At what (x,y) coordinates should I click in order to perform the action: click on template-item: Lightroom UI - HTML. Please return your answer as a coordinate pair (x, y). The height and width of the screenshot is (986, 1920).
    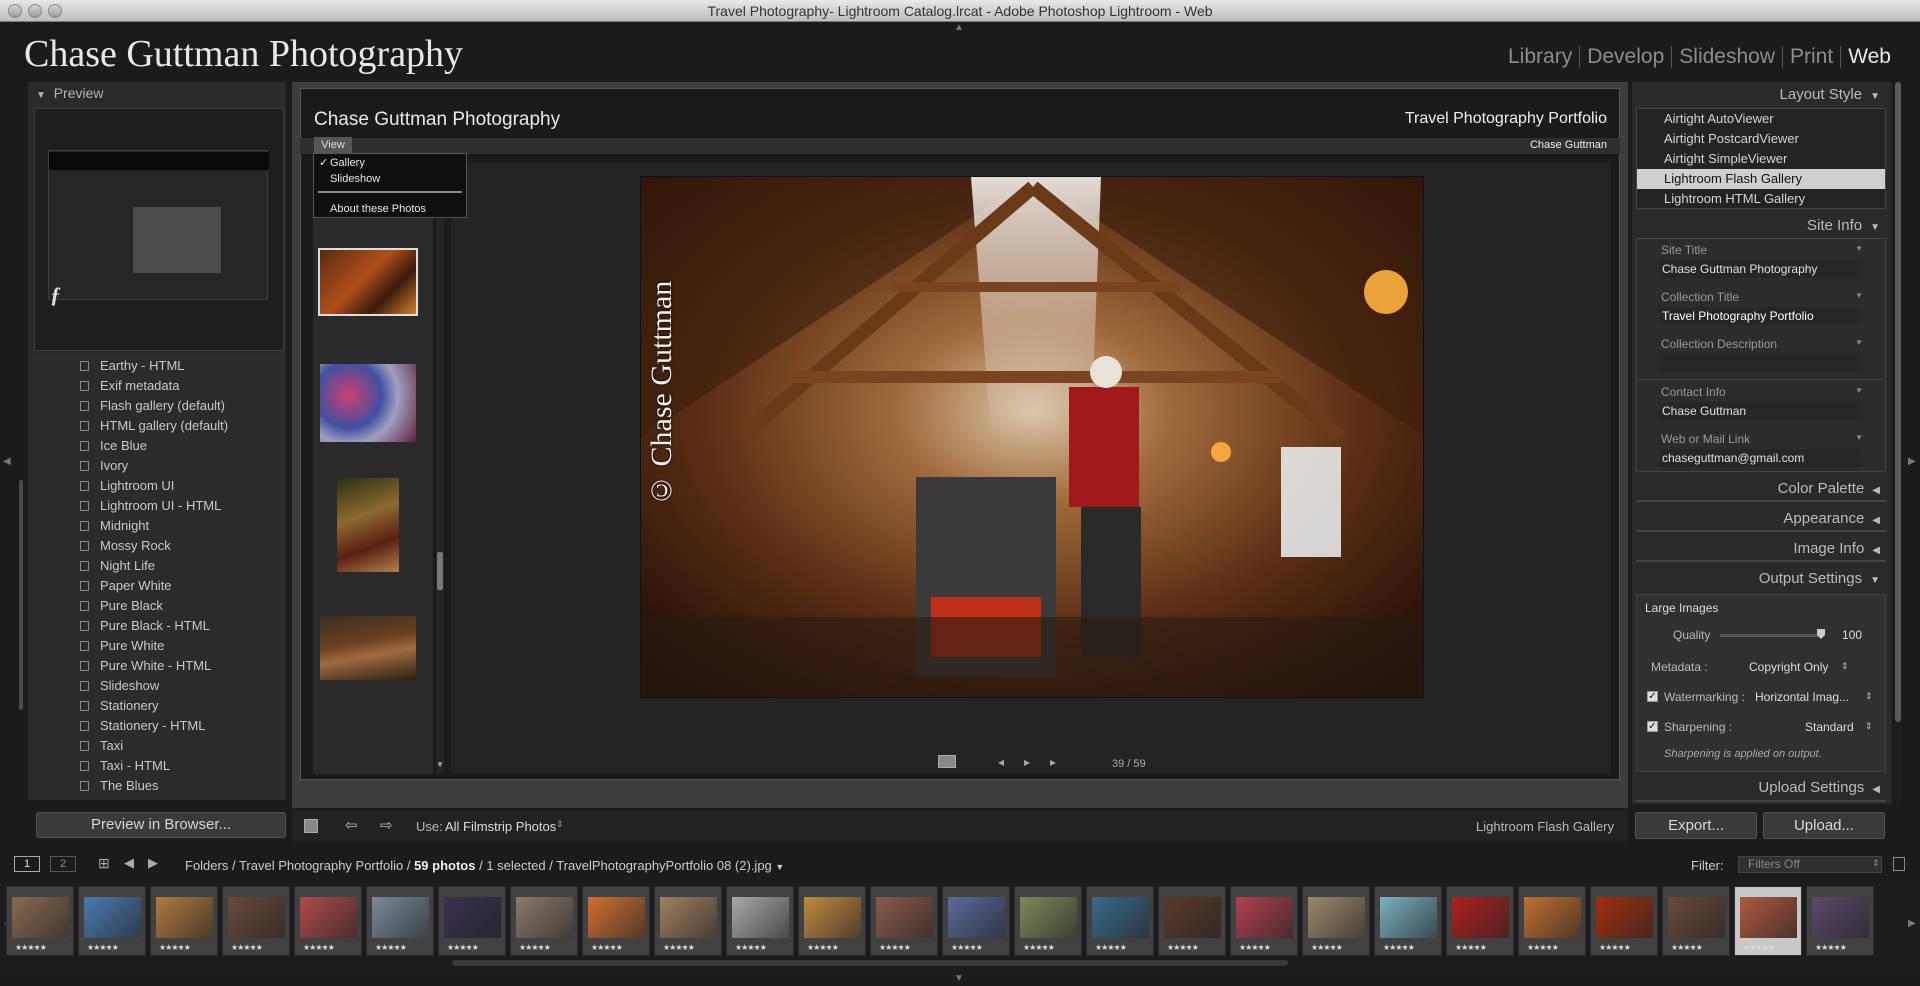
    Looking at the image, I should click on (157, 506).